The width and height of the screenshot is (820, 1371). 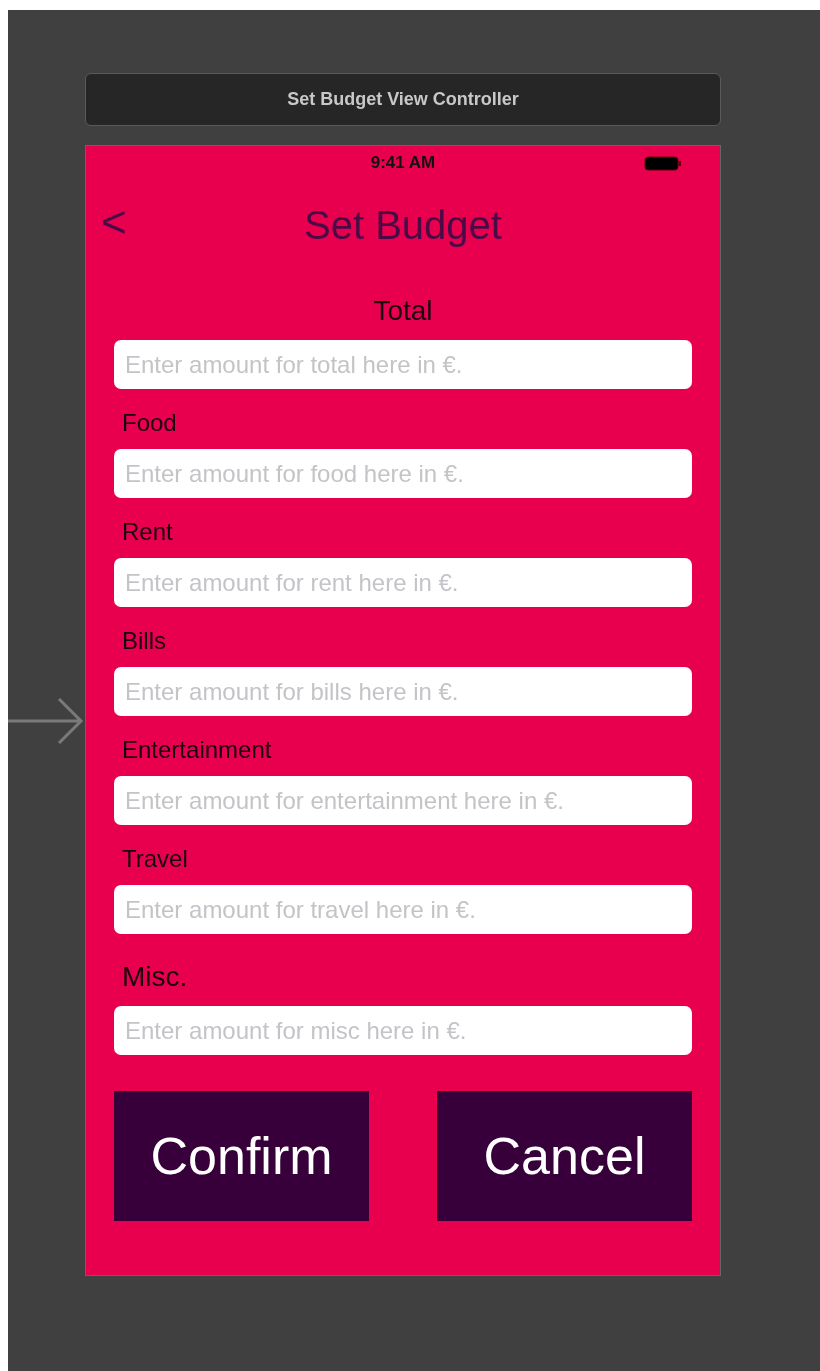 I want to click on field-label: Rent, so click(x=147, y=532).